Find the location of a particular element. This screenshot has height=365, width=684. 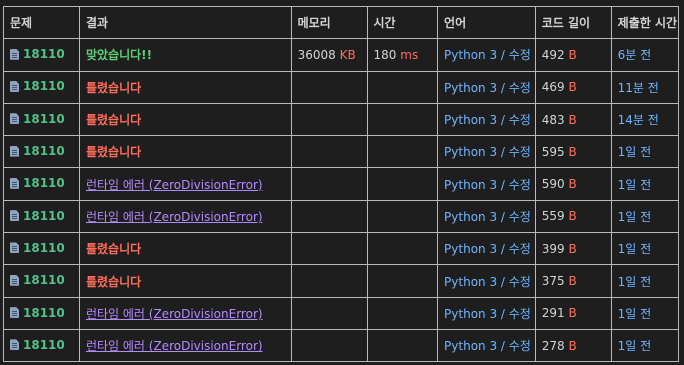

memory-unit: KB is located at coordinates (347, 54).